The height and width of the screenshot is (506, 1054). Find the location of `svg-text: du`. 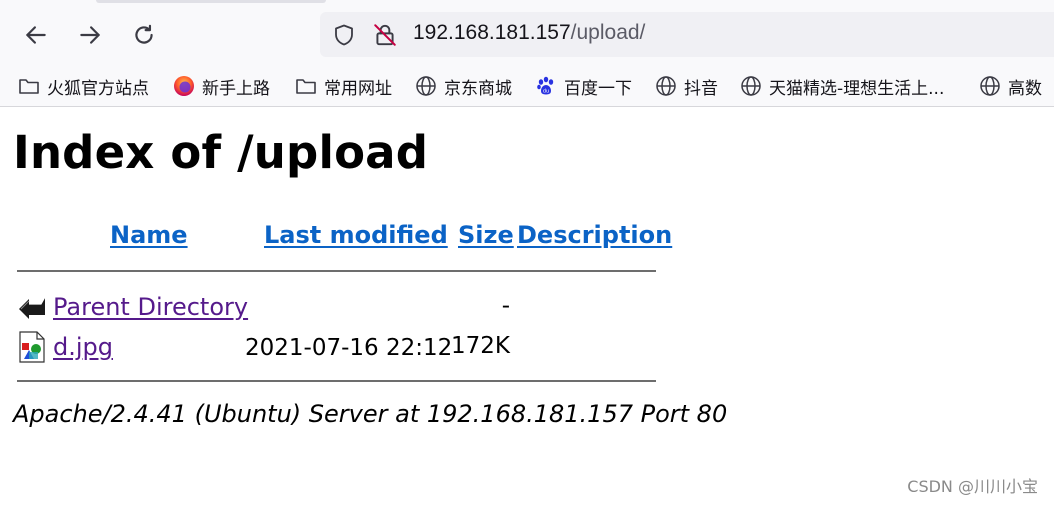

svg-text: du is located at coordinates (546, 91).